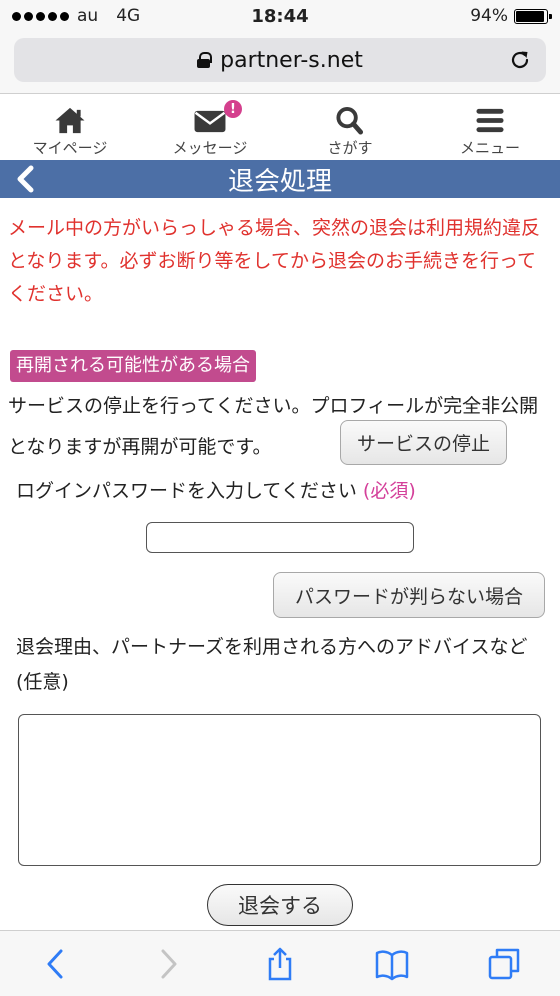  I want to click on lock-icon, so click(205, 60).